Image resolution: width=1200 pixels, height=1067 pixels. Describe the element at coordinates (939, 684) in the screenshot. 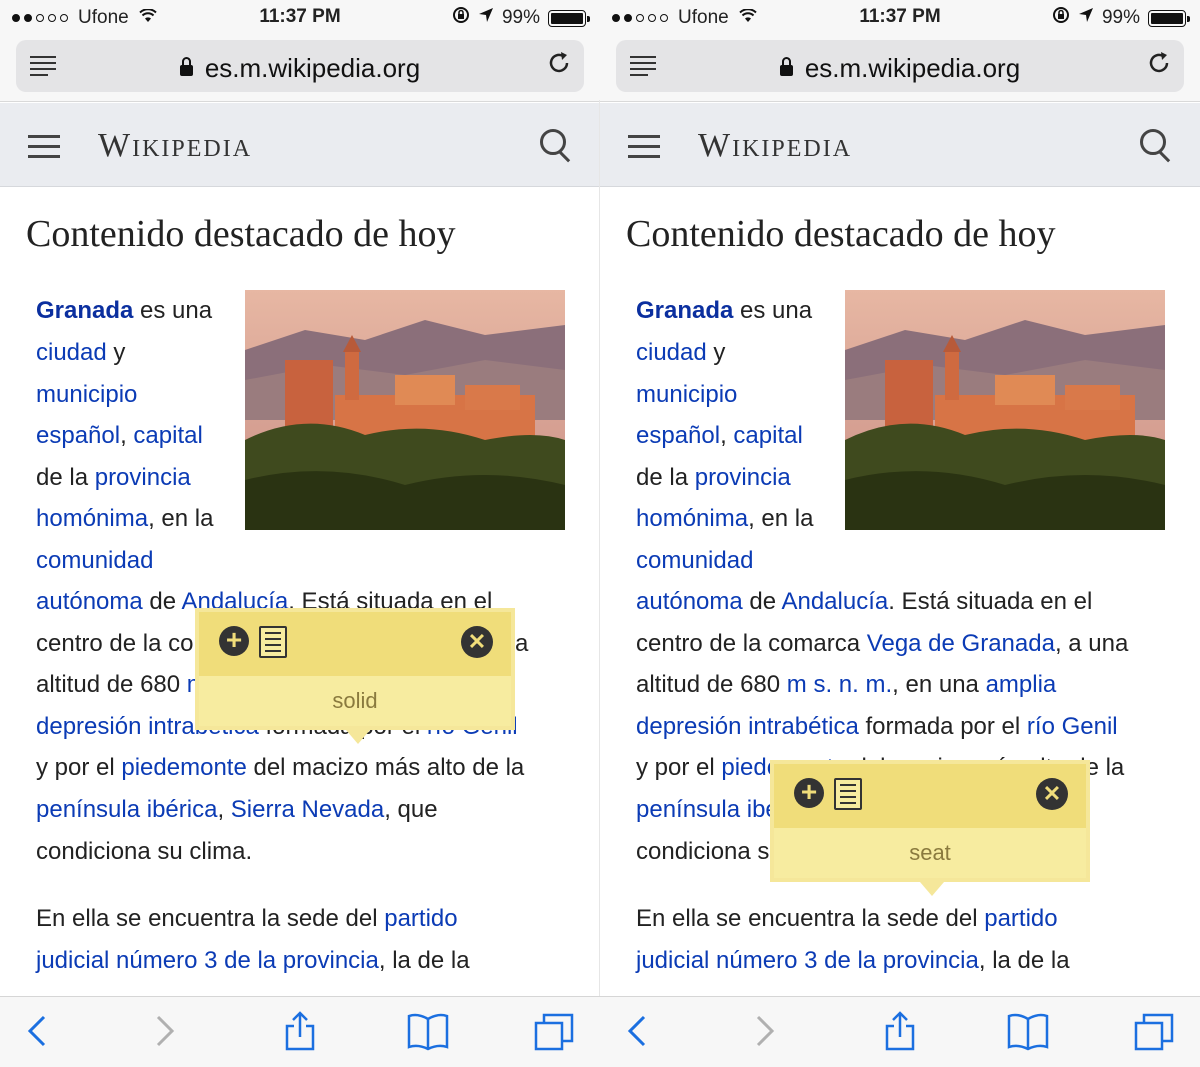

I see `article-text: , en una` at that location.